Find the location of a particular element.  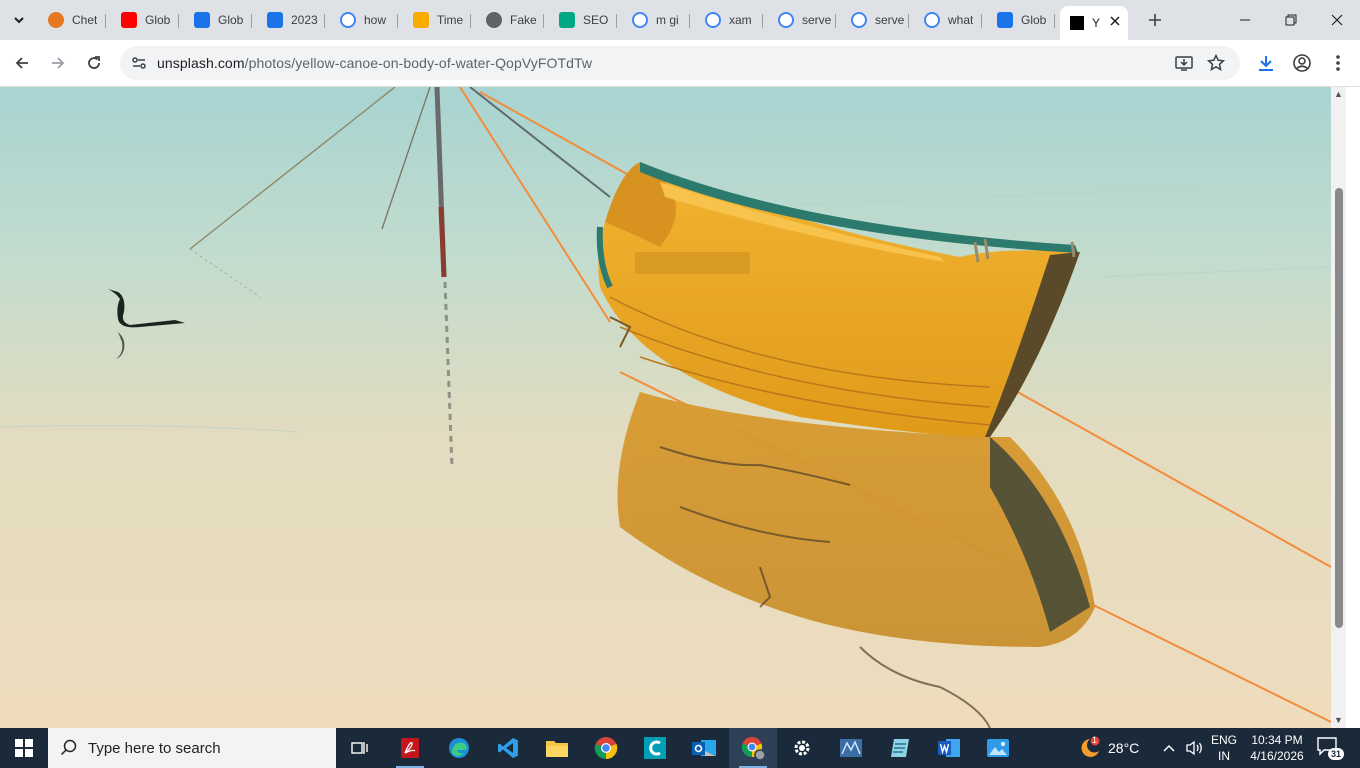

taskbar-chrome is located at coordinates (606, 748).